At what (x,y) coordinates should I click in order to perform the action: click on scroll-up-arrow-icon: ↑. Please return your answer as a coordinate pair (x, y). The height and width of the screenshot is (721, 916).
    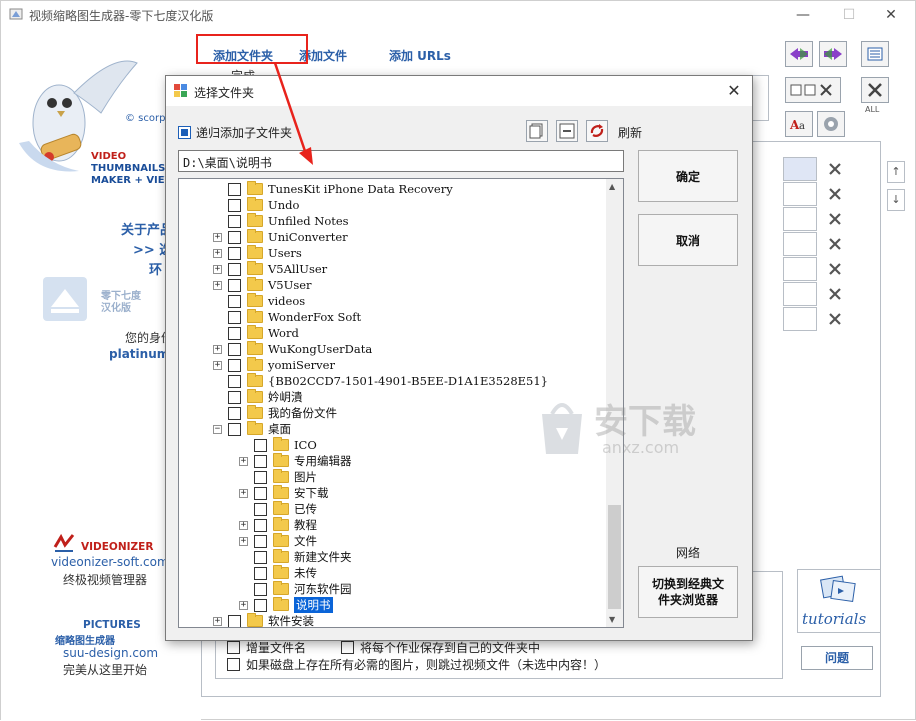
    Looking at the image, I should click on (896, 172).